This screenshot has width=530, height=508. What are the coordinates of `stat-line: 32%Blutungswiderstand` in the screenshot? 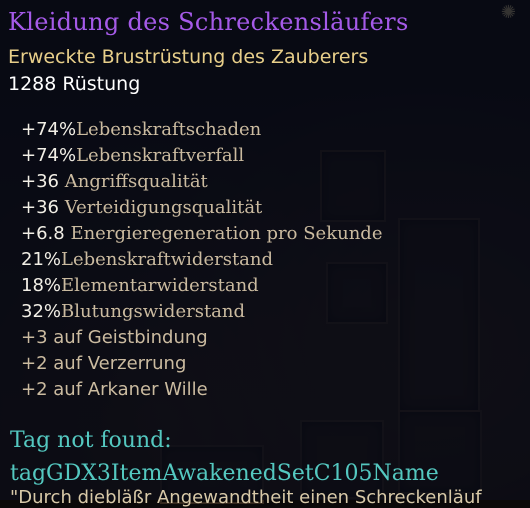 It's located at (201, 312).